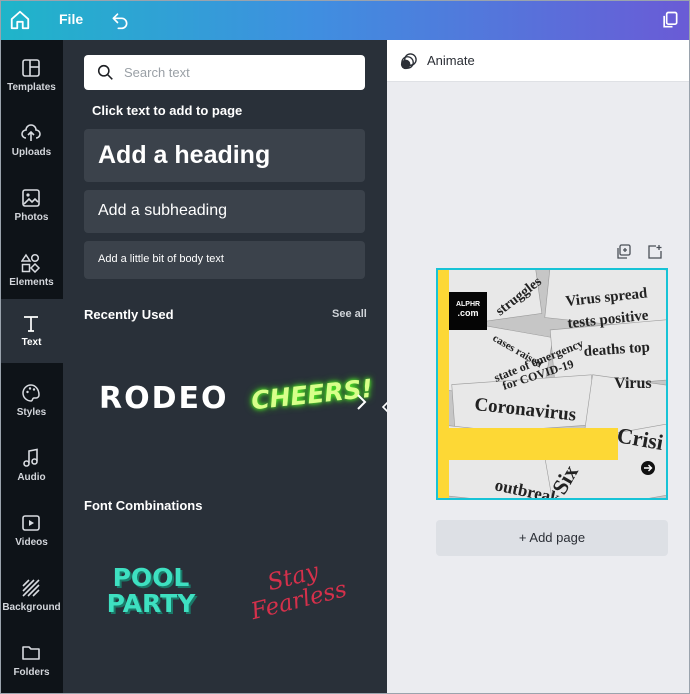 The image size is (690, 694). Describe the element at coordinates (468, 304) in the screenshot. I see `logo-text: ALPHR` at that location.